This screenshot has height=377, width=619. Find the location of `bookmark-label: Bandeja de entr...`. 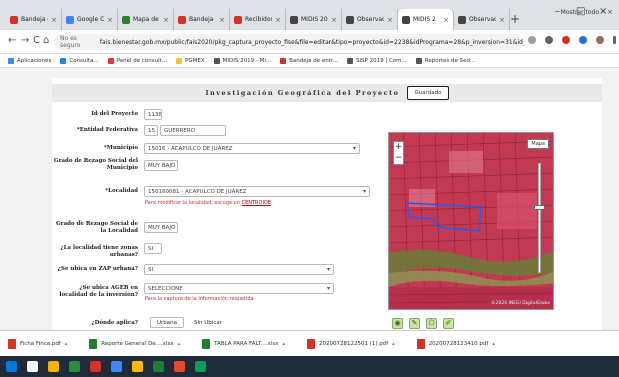

bookmark-label: Bandeja de entr... is located at coordinates (313, 60).